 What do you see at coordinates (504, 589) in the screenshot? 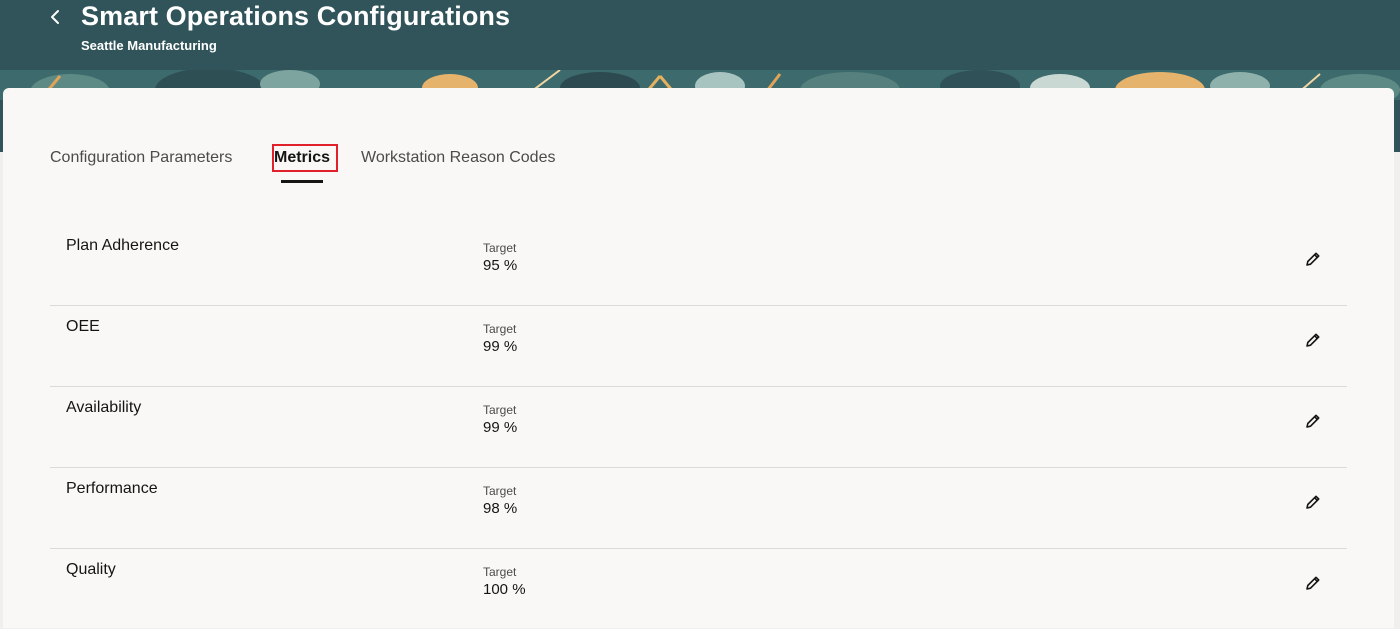
I see `target-value: 100 %` at bounding box center [504, 589].